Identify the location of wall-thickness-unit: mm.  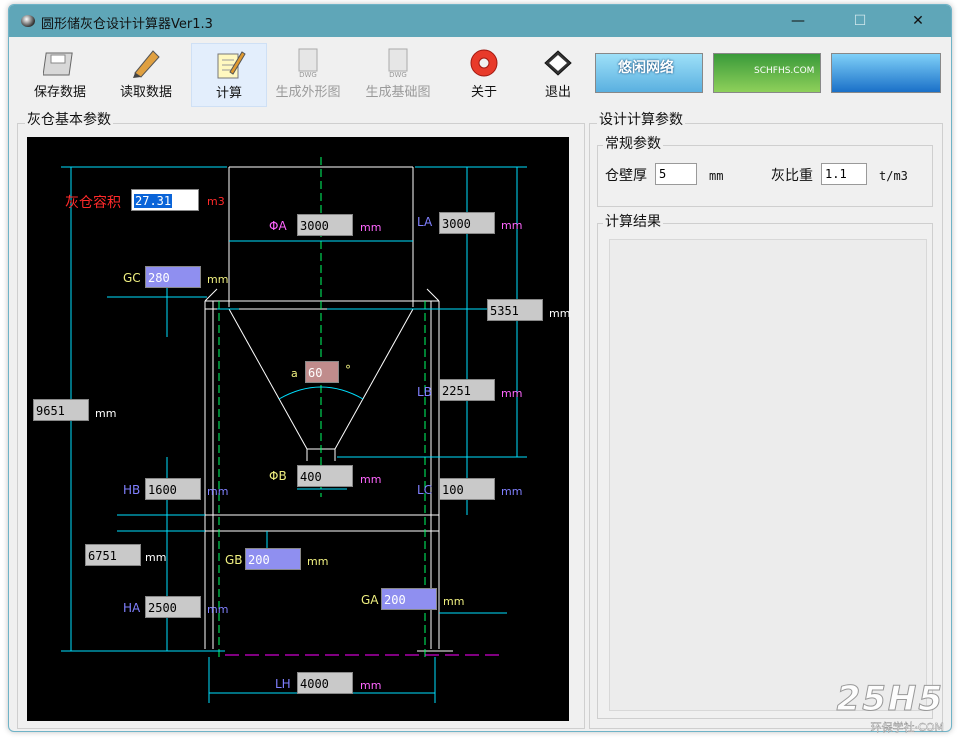
(716, 176).